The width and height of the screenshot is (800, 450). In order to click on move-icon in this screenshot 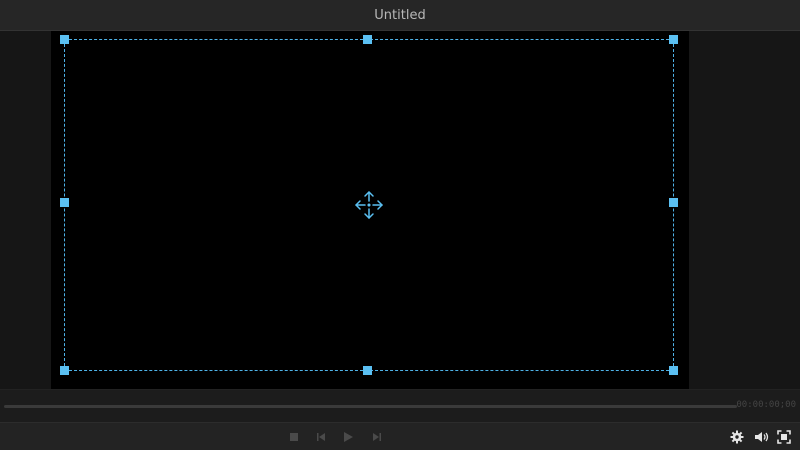, I will do `click(369, 205)`.